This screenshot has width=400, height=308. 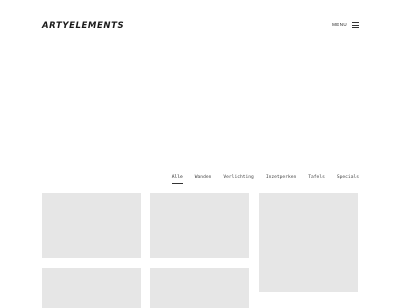 I want to click on menu-button: MENU, so click(x=345, y=25).